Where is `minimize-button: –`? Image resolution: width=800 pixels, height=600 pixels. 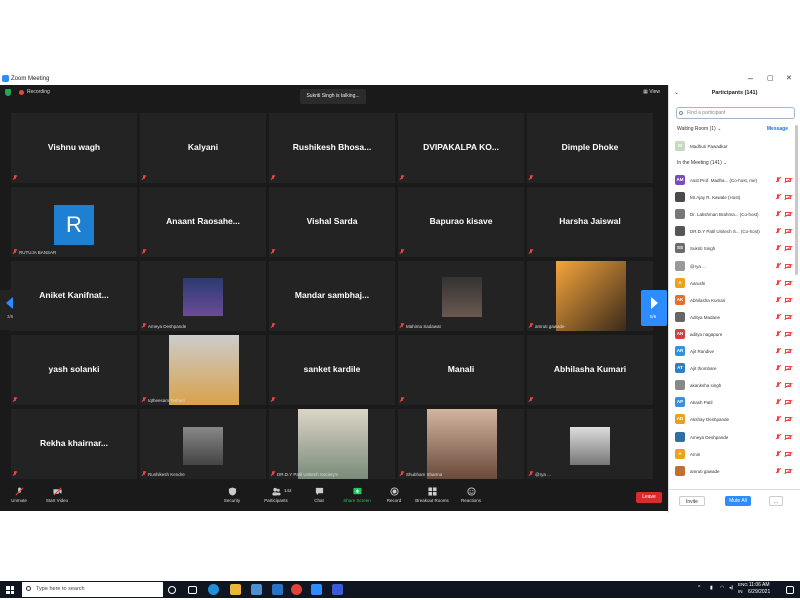
minimize-button: – is located at coordinates (750, 78).